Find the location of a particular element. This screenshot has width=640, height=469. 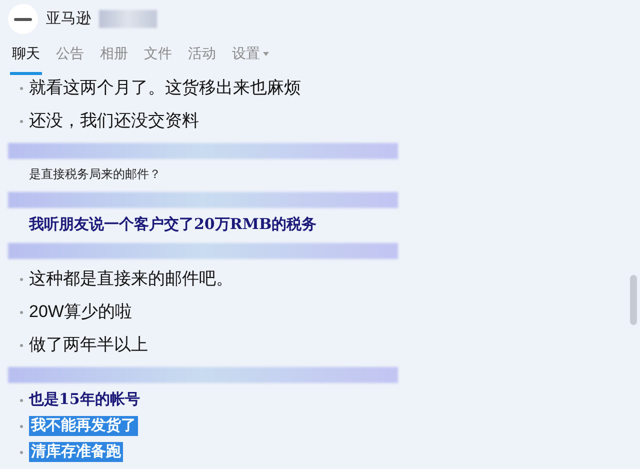

group-title: 亚马逊 is located at coordinates (68, 18).